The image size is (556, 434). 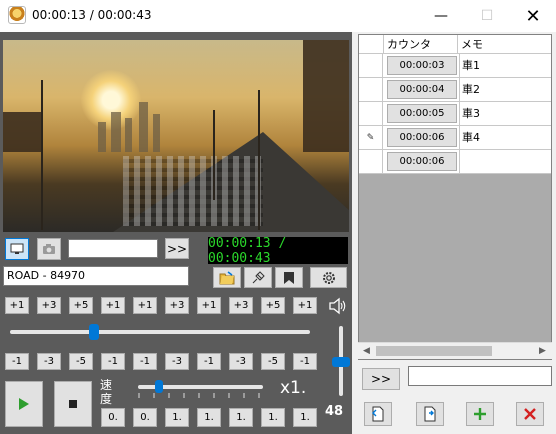 What do you see at coordinates (337, 306) in the screenshot?
I see `speaker-icon` at bounding box center [337, 306].